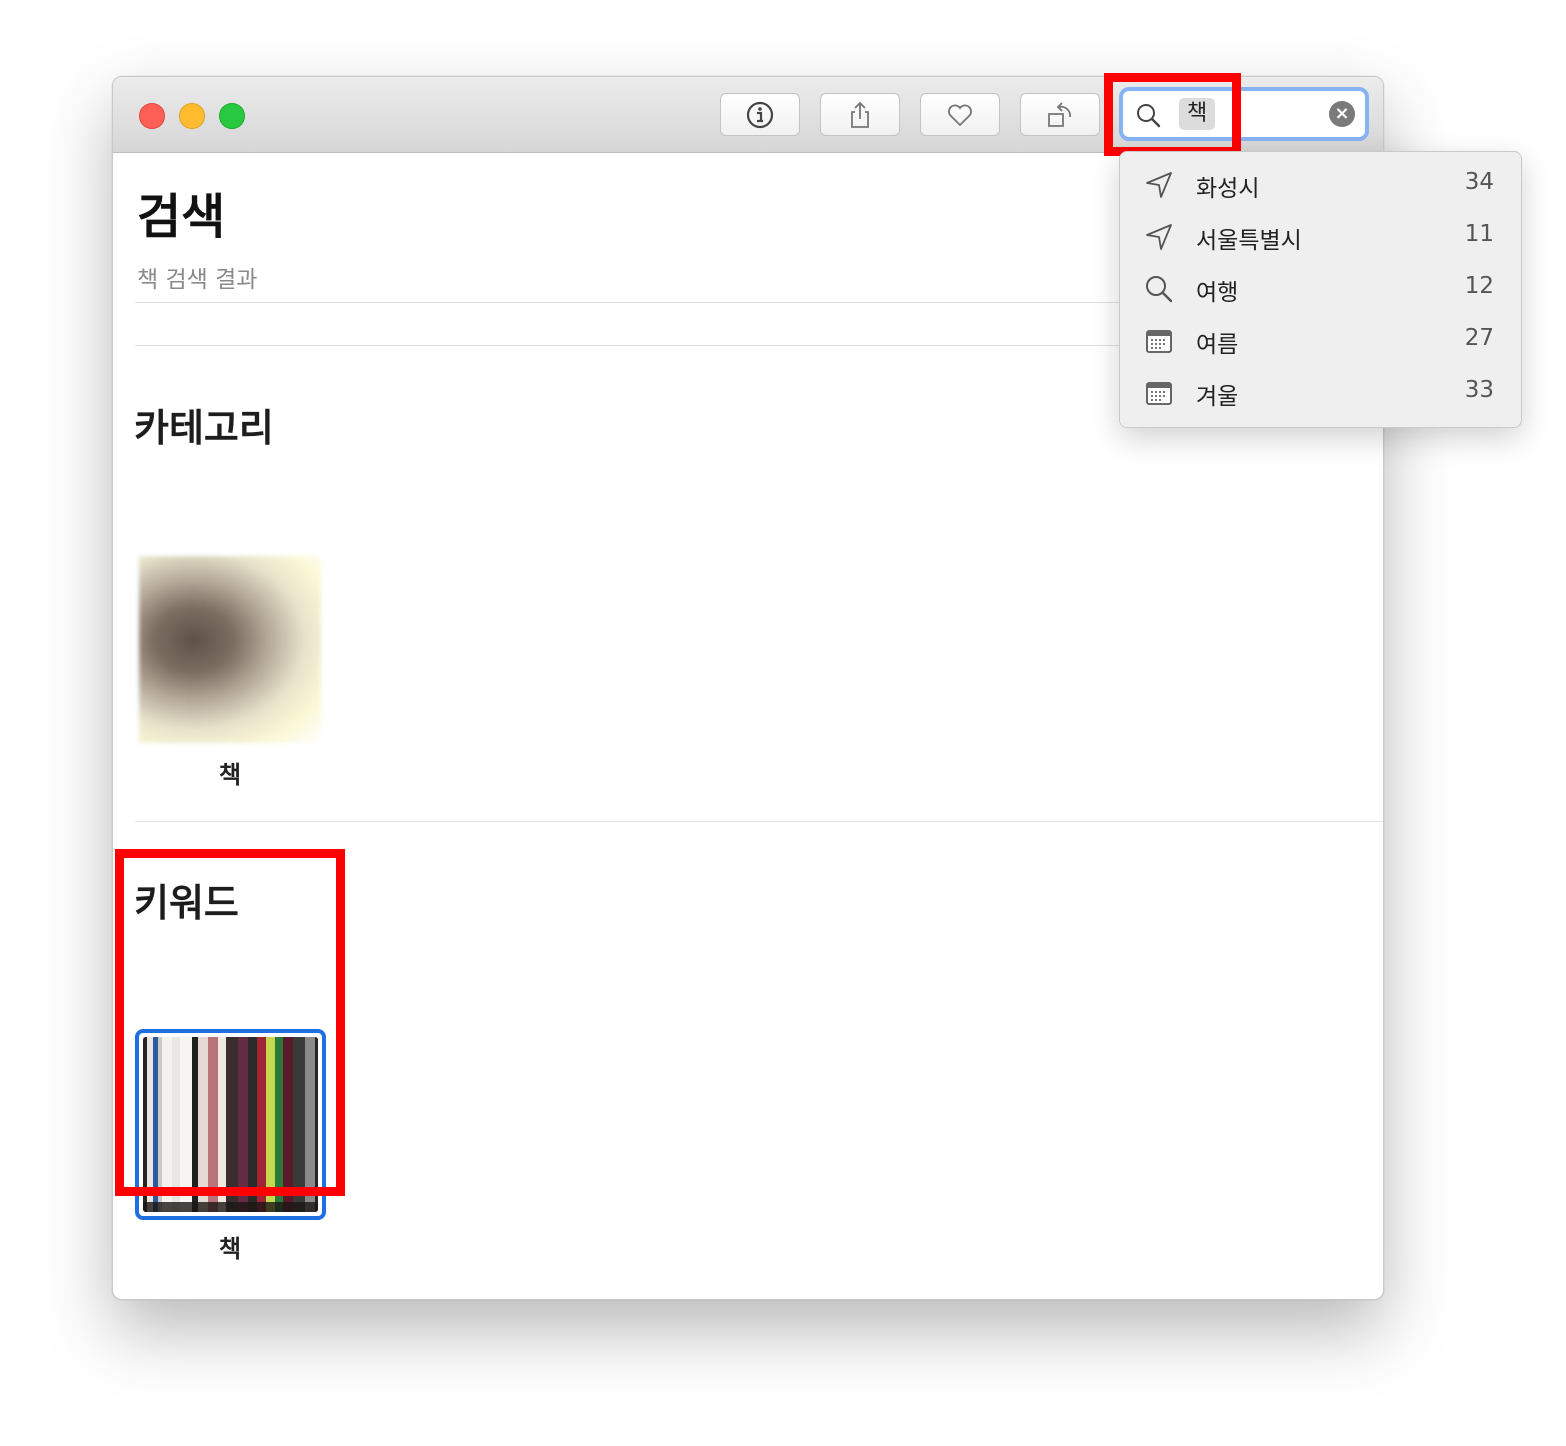 The width and height of the screenshot is (1566, 1446). I want to click on info-icon, so click(760, 114).